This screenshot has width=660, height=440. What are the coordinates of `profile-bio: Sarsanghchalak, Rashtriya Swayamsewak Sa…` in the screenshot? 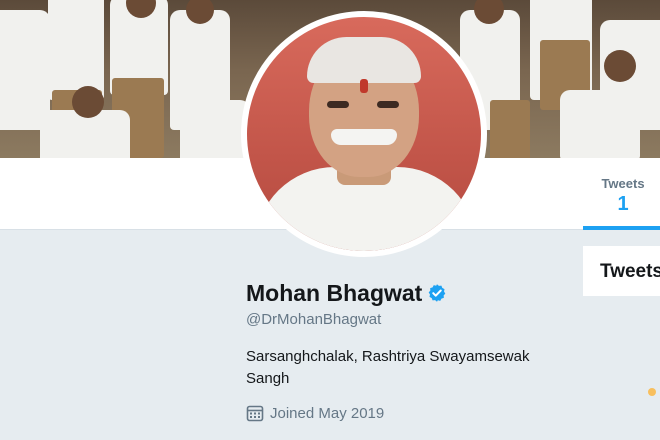 It's located at (388, 367).